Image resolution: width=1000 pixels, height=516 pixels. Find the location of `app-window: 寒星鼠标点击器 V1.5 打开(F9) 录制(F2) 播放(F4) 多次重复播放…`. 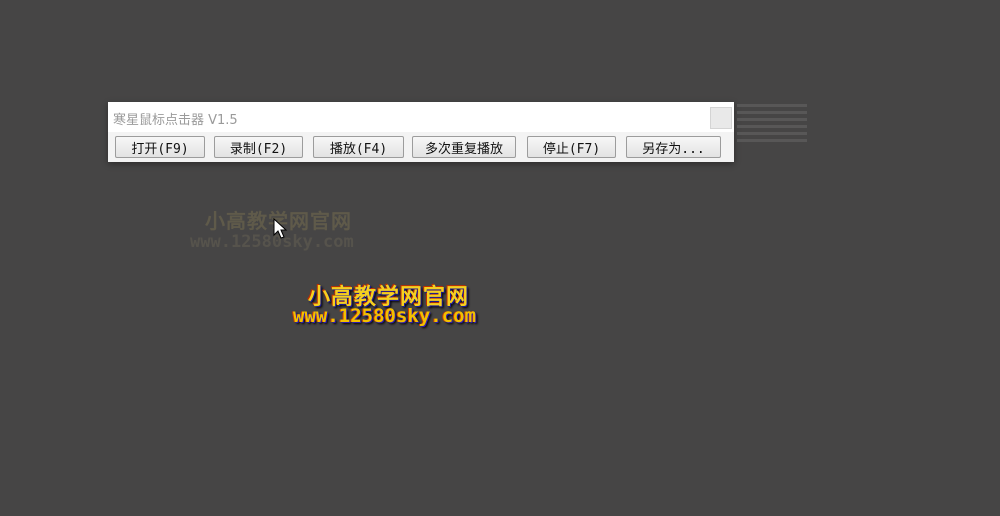

app-window: 寒星鼠标点击器 V1.5 打开(F9) 录制(F2) 播放(F4) 多次重复播放… is located at coordinates (421, 132).